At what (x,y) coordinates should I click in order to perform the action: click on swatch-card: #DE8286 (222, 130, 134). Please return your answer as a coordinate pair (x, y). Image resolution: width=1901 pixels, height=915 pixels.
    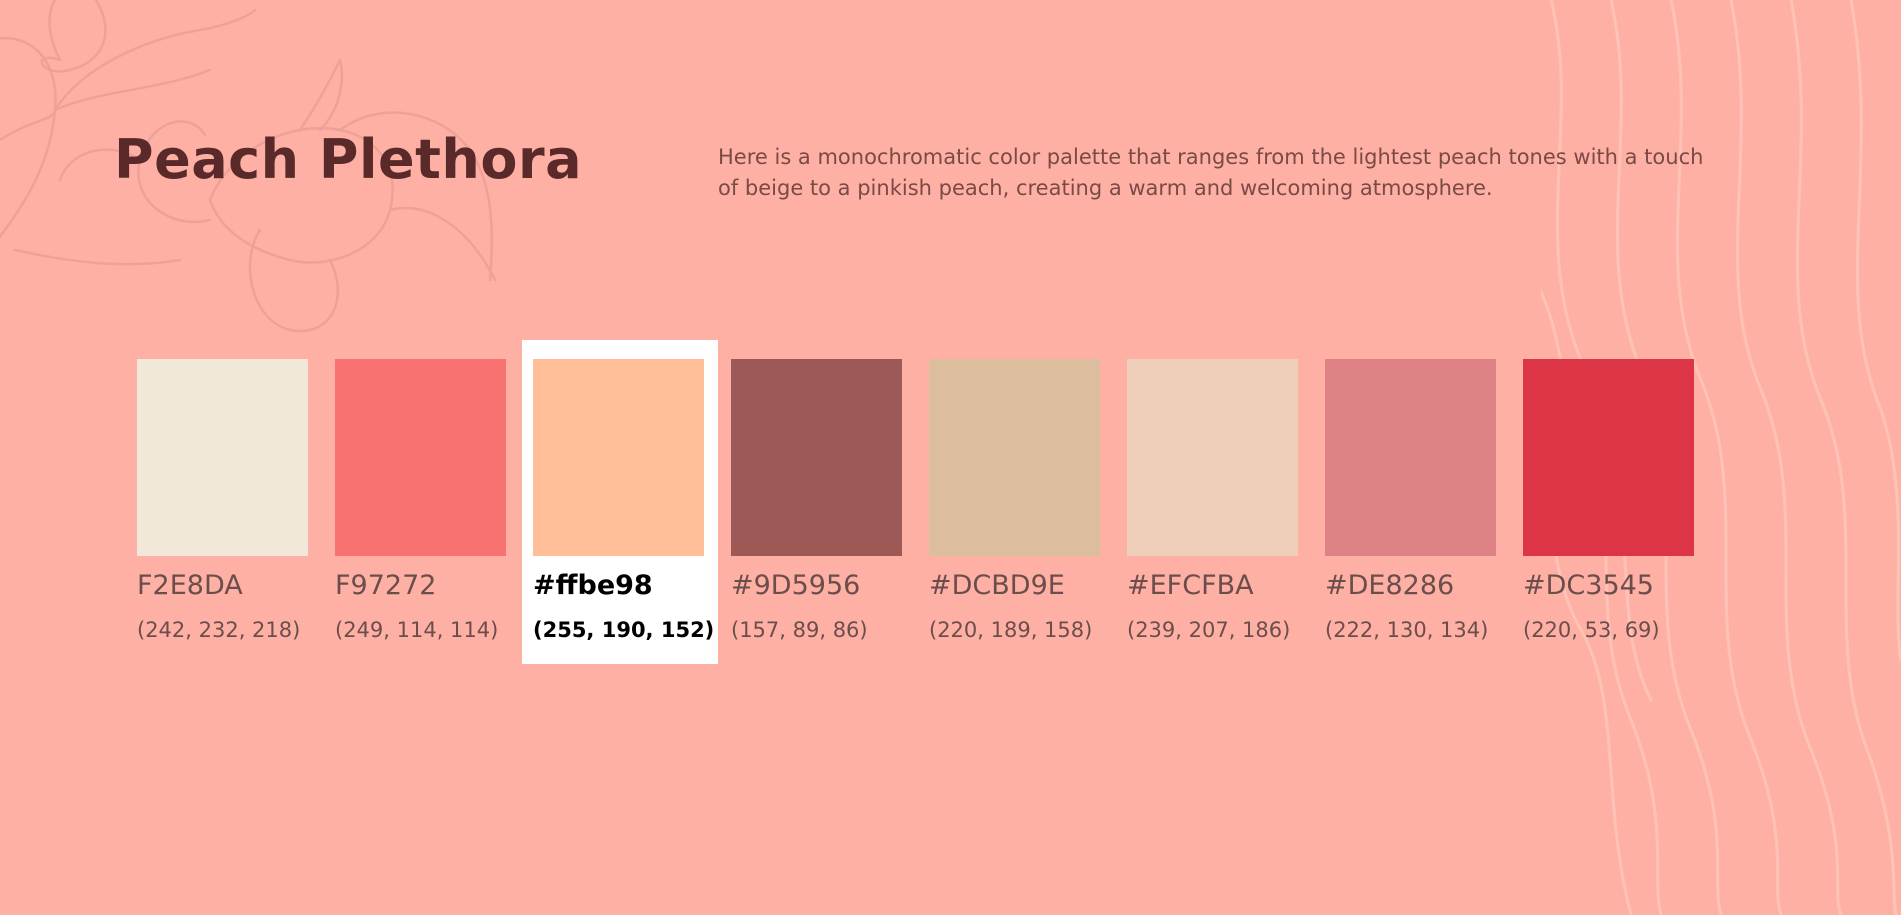
    Looking at the image, I should click on (1412, 502).